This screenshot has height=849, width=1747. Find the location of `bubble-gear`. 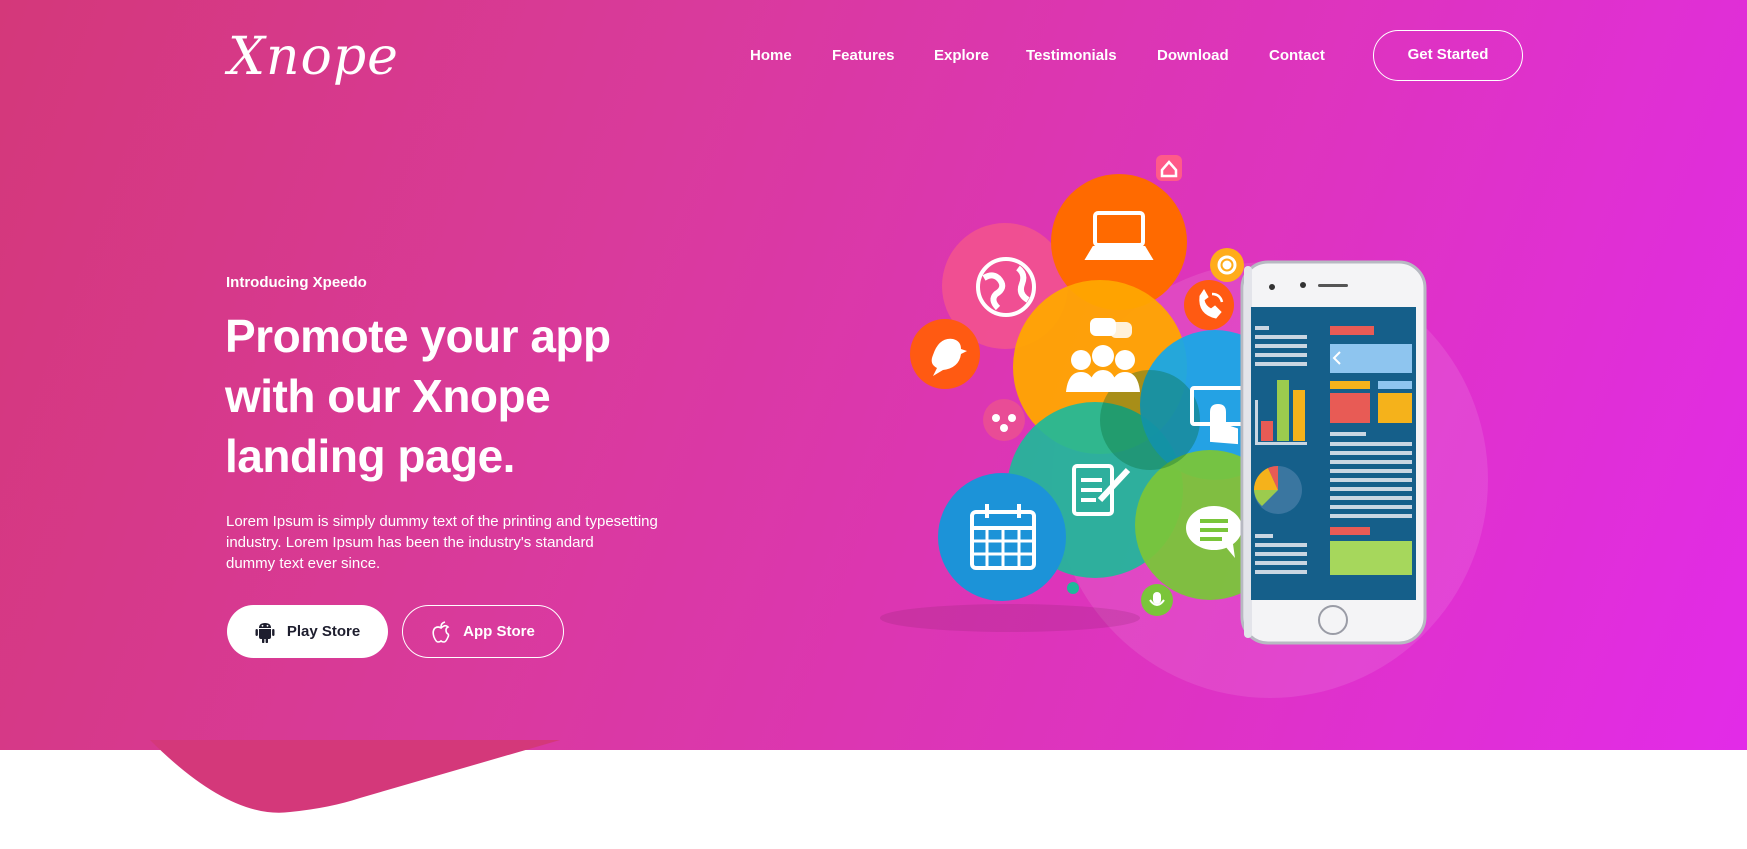

bubble-gear is located at coordinates (1227, 265).